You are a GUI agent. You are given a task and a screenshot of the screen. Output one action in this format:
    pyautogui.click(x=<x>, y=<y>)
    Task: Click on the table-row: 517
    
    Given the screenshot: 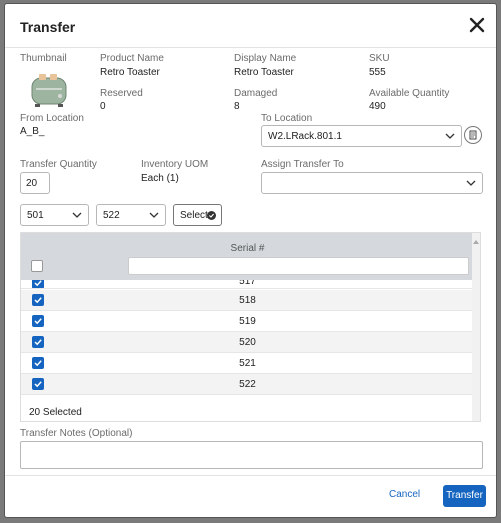 What is the action you would take?
    pyautogui.click(x=247, y=284)
    